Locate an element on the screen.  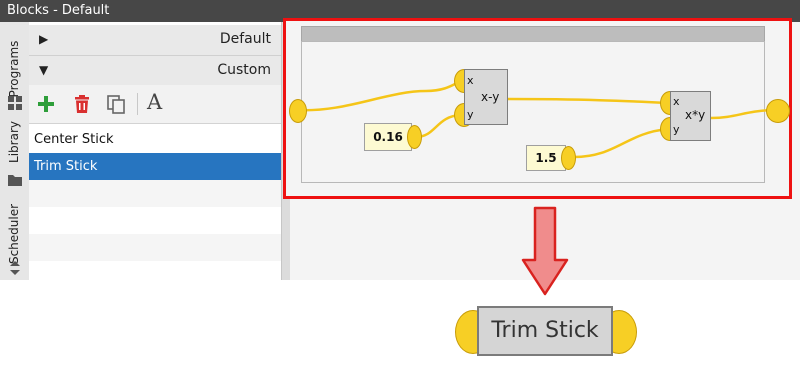
side-tab-strip: Programs Library Scheduler is located at coordinates (15, 151).